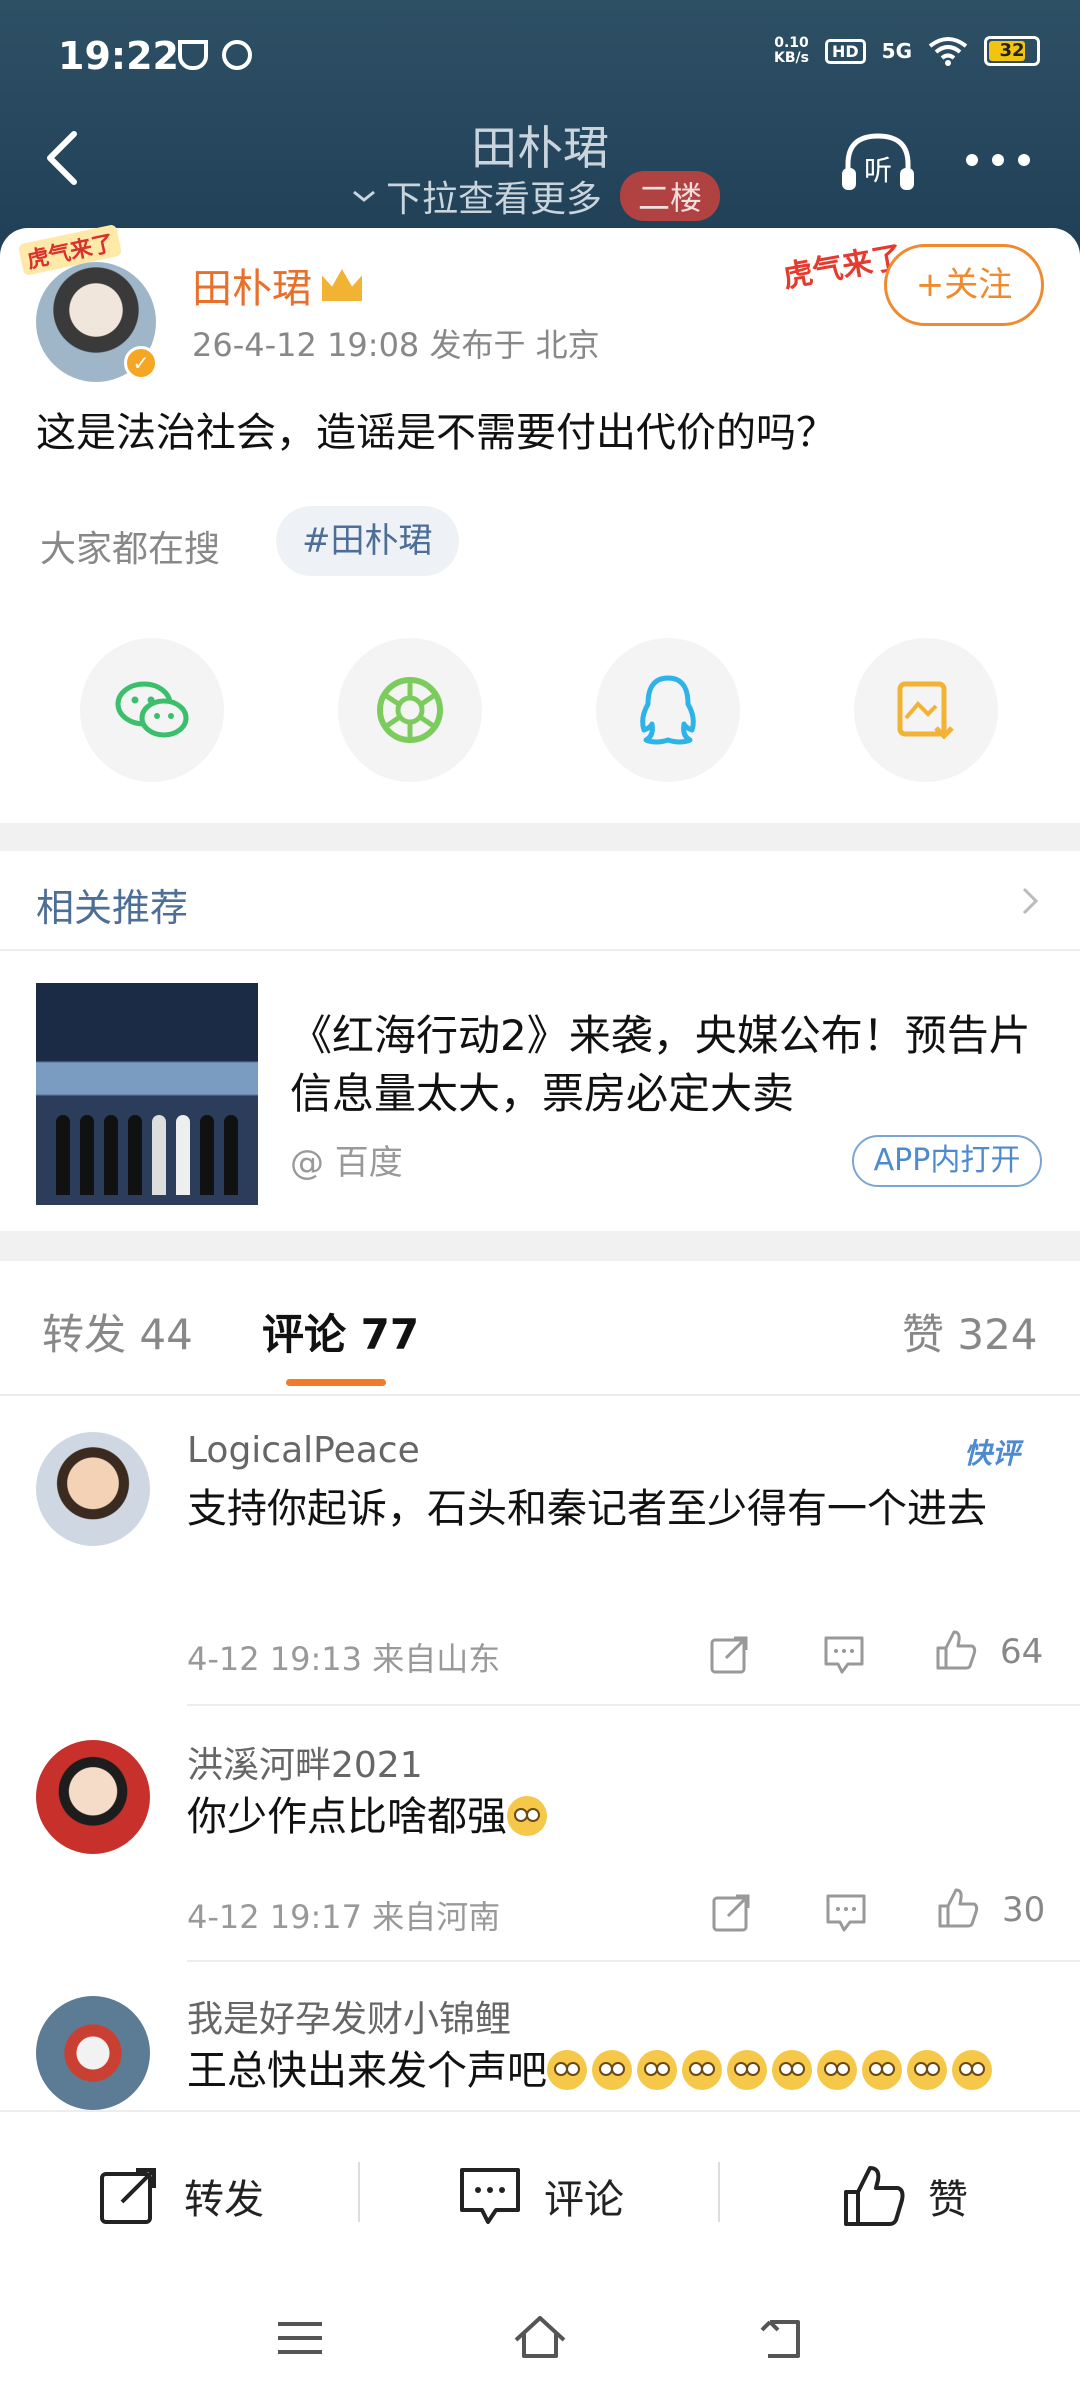  I want to click on share-qq-button, so click(668, 710).